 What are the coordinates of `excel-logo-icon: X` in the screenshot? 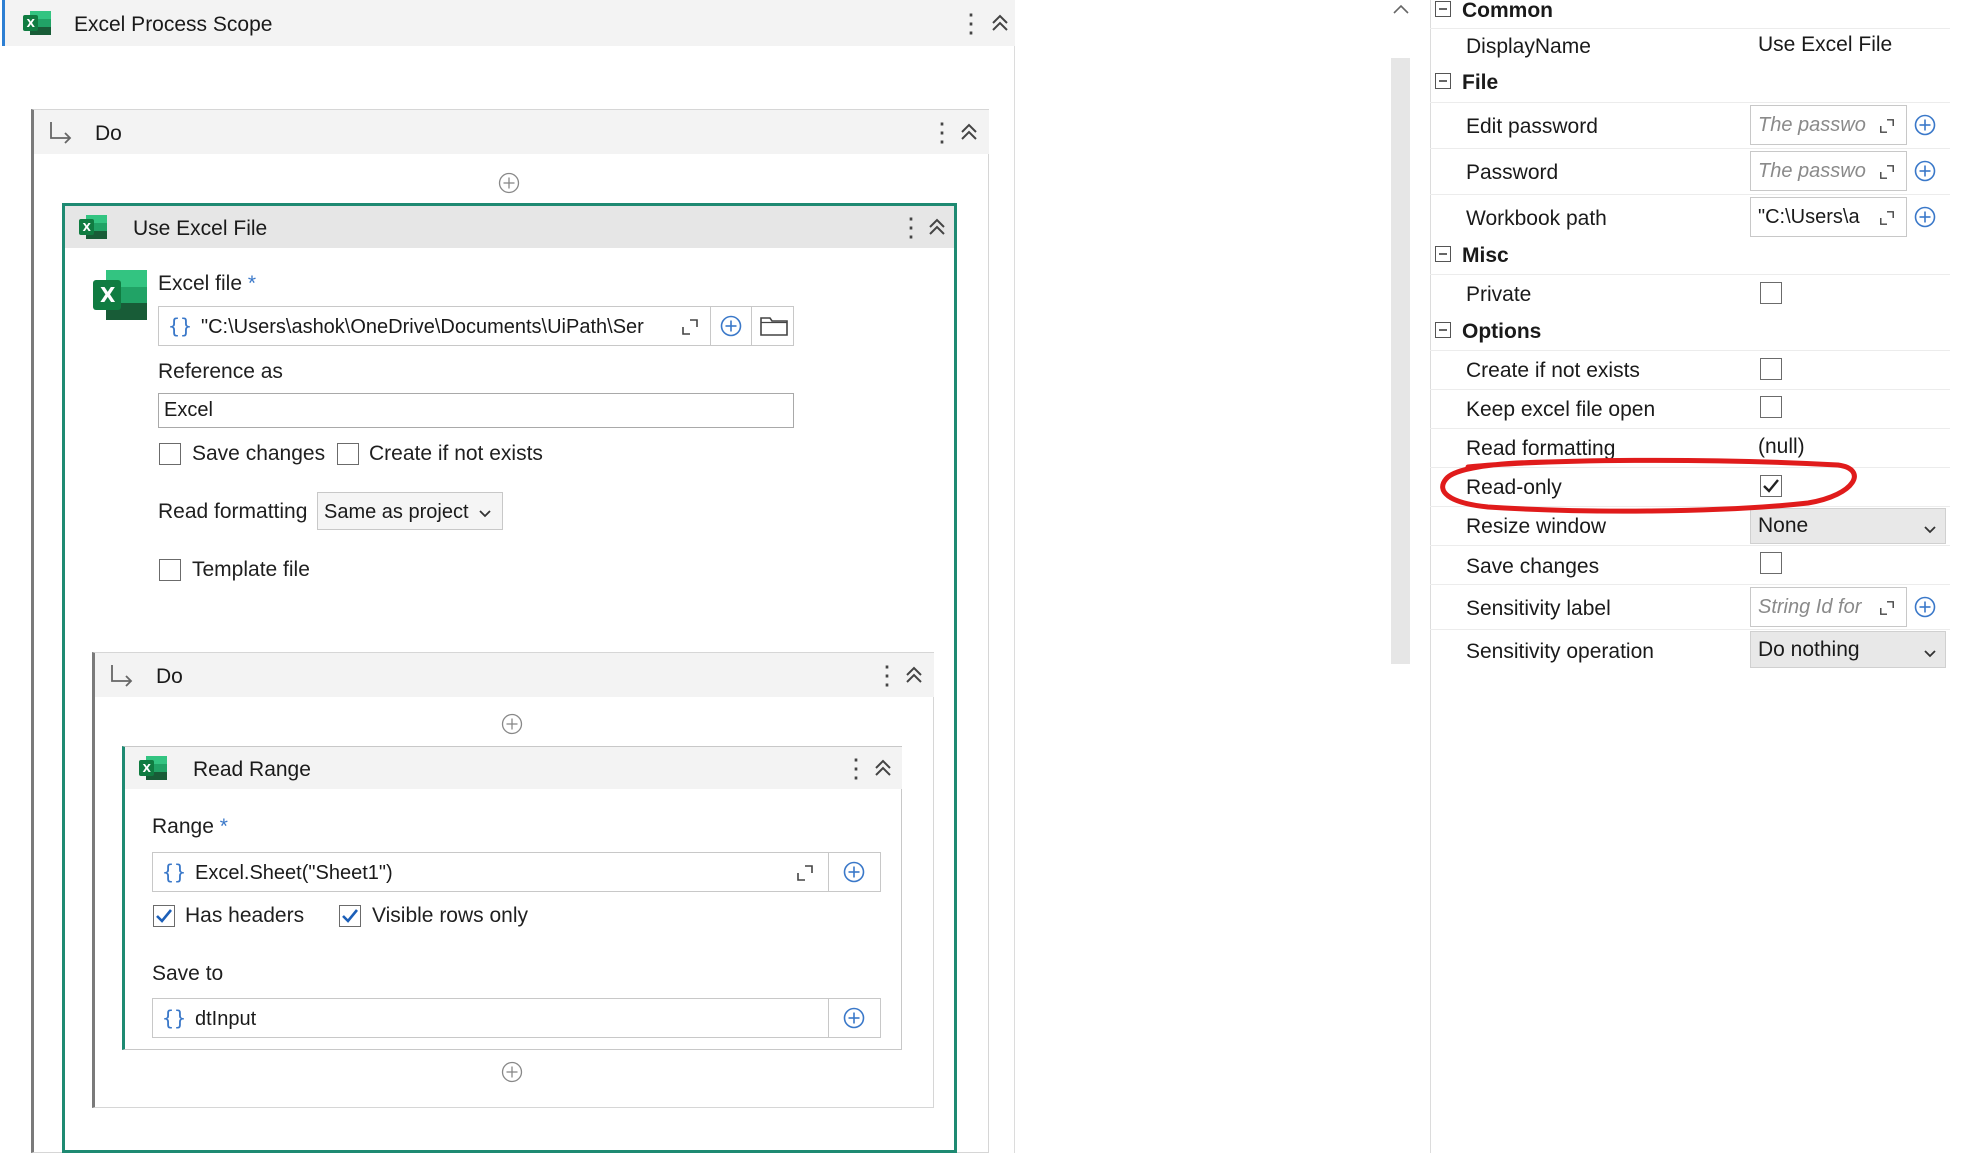 It's located at (120, 295).